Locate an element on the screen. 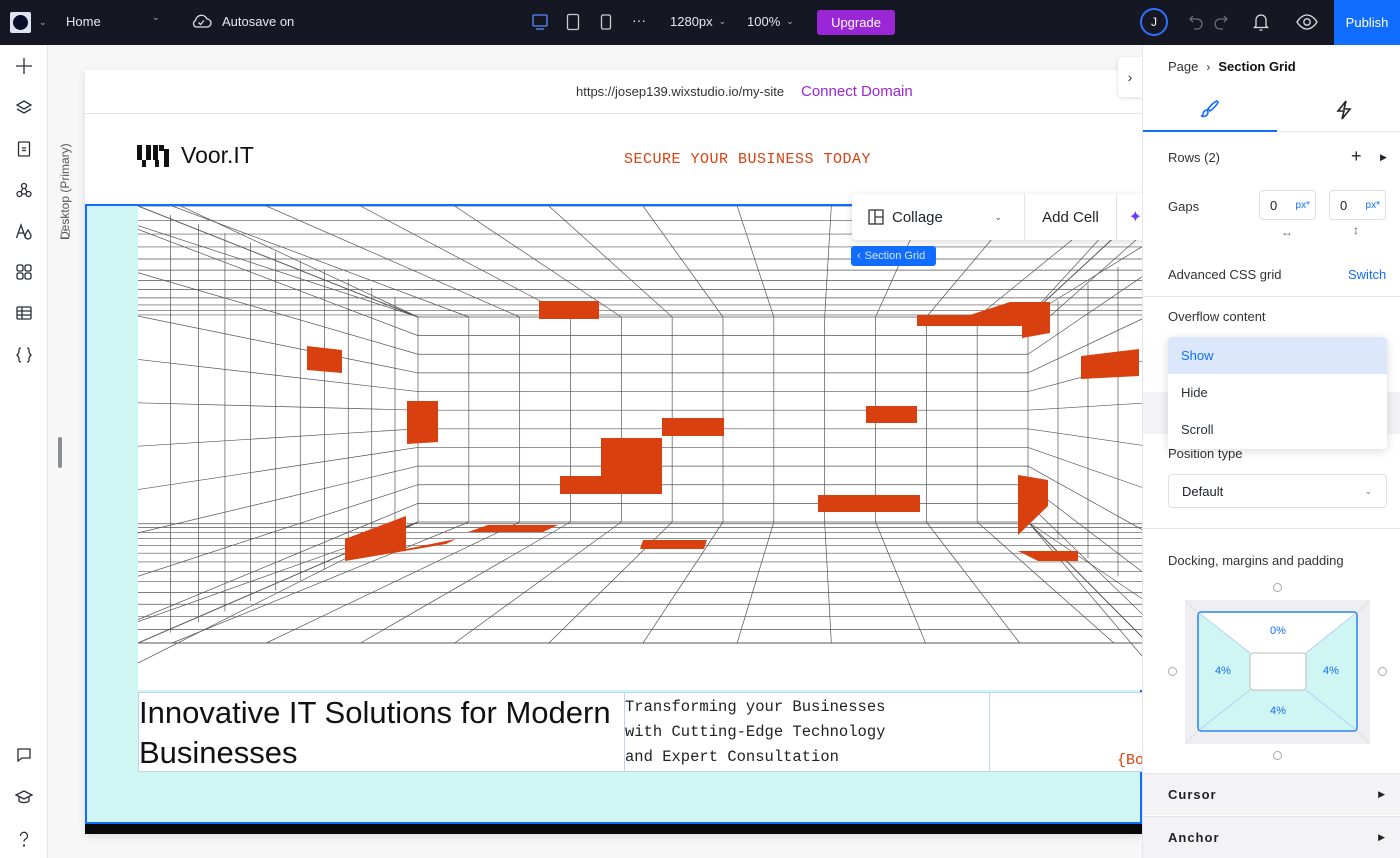 This screenshot has width=1400, height=858. cms-button is located at coordinates (24, 313).